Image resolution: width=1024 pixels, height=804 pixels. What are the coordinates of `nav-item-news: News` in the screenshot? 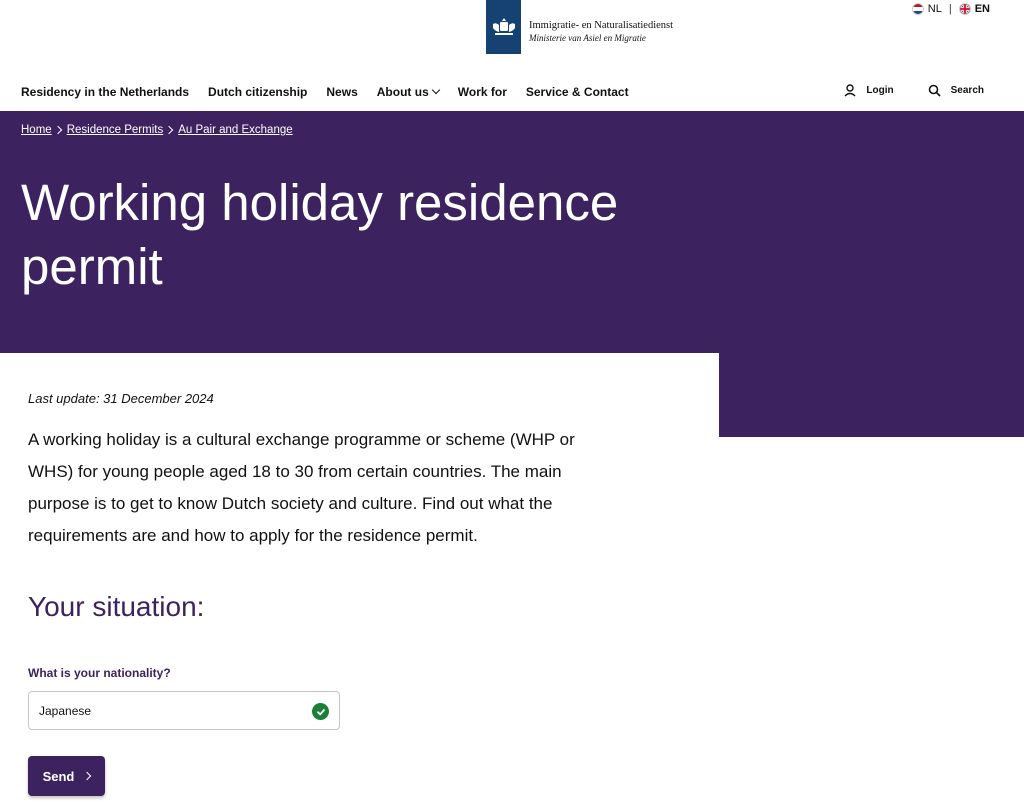 It's located at (341, 92).